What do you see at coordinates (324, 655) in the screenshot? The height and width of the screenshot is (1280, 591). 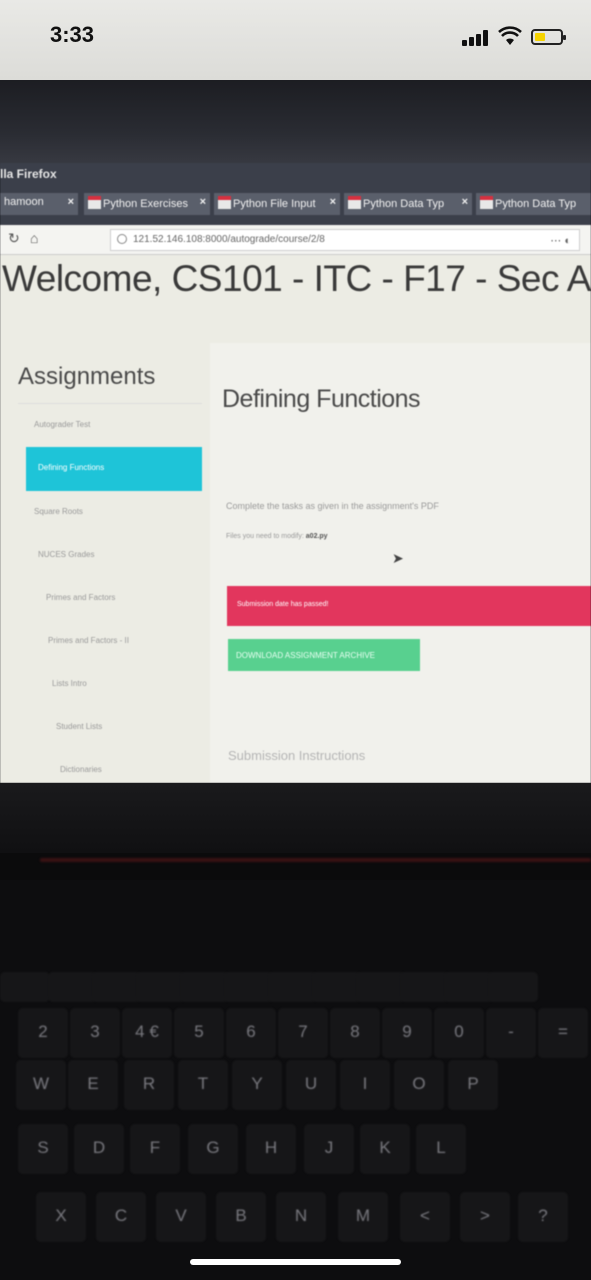 I see `download-archive-button: DOWNLOAD ASSIGNMENT ARCHIVE` at bounding box center [324, 655].